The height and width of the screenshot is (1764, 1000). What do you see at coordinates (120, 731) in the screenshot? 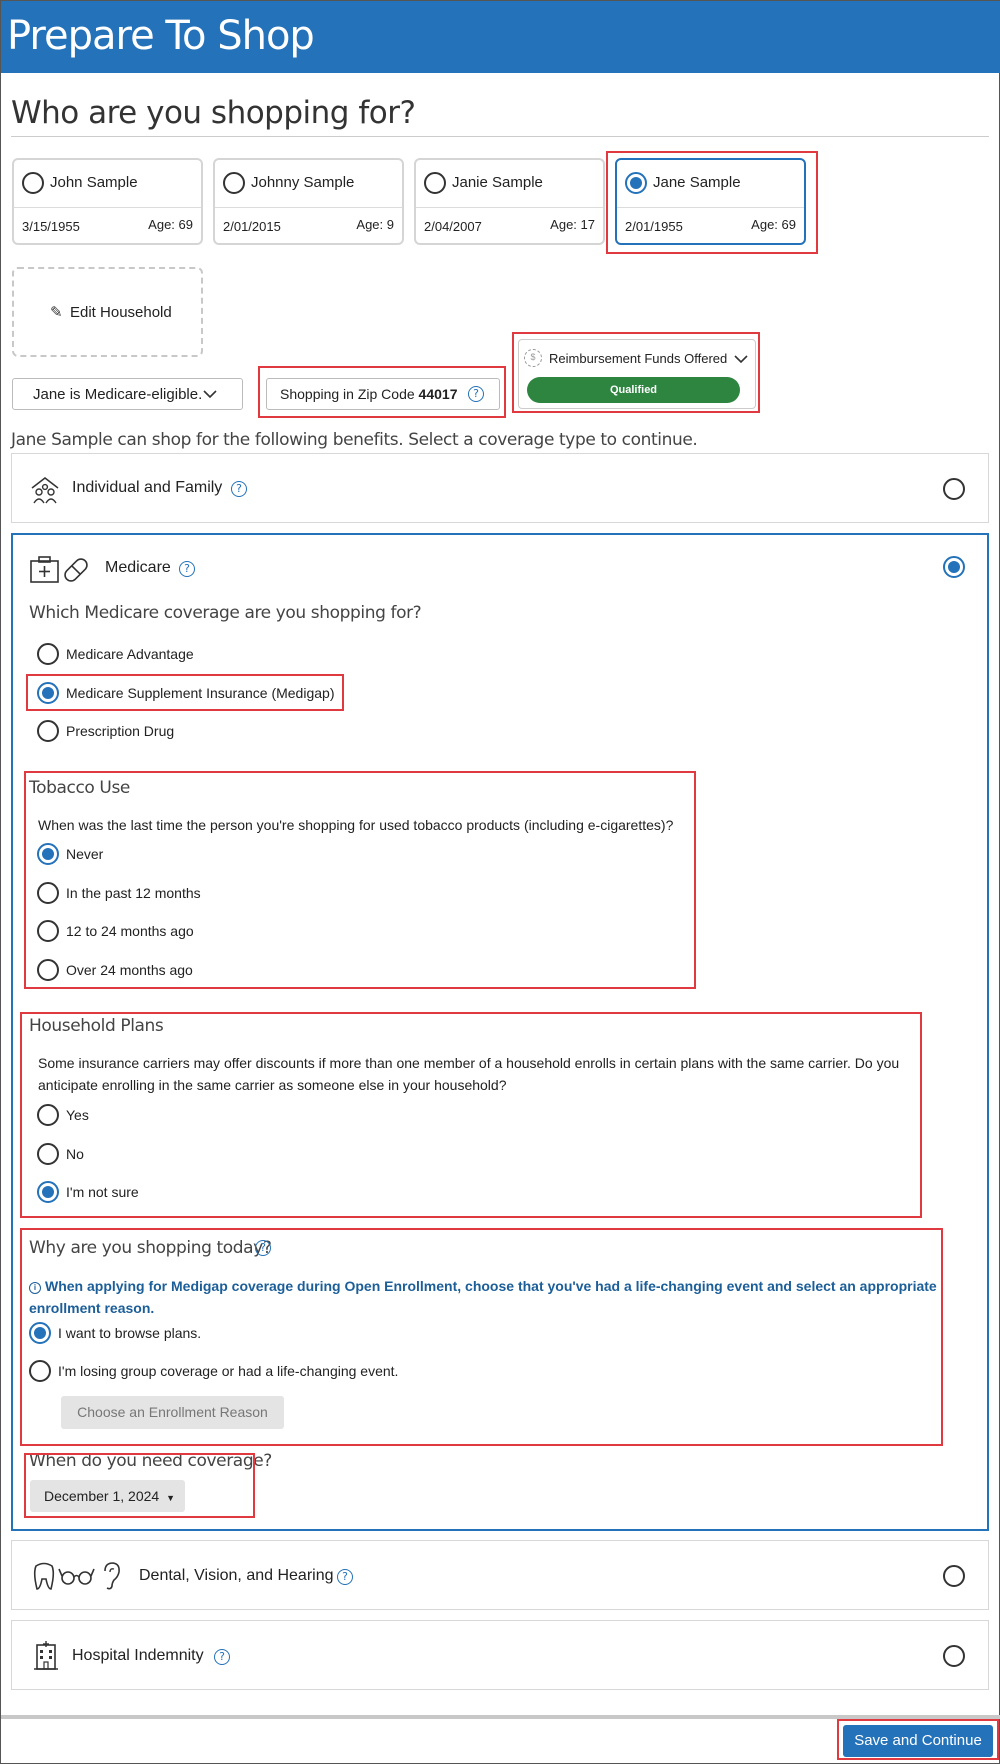
I see `medicare-option-label: Prescription Drug` at bounding box center [120, 731].